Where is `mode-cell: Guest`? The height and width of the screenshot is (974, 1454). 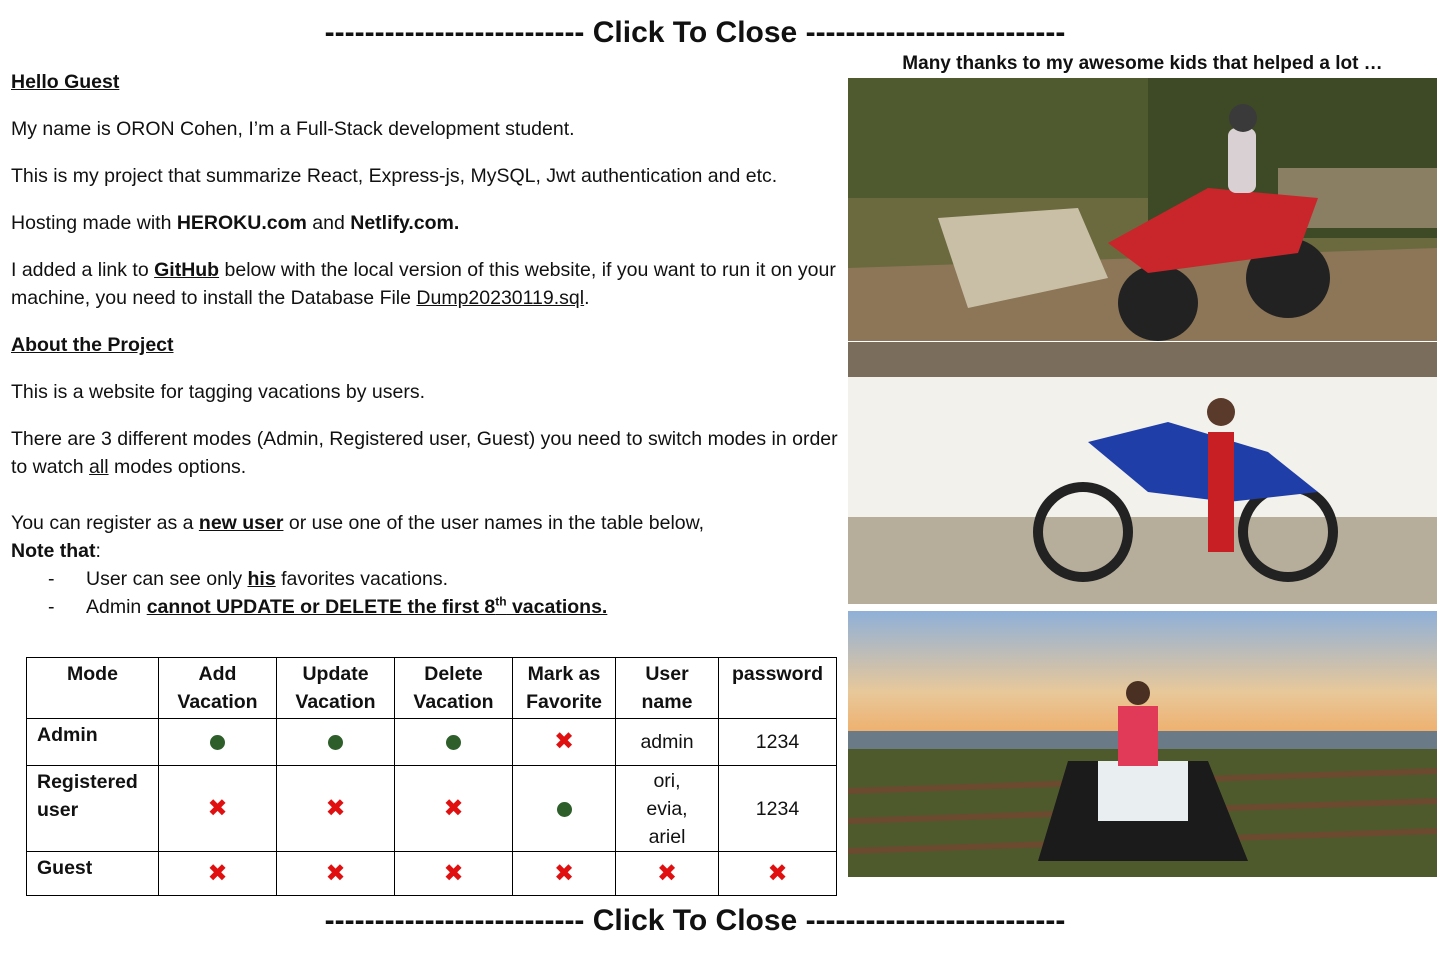
mode-cell: Guest is located at coordinates (92, 873).